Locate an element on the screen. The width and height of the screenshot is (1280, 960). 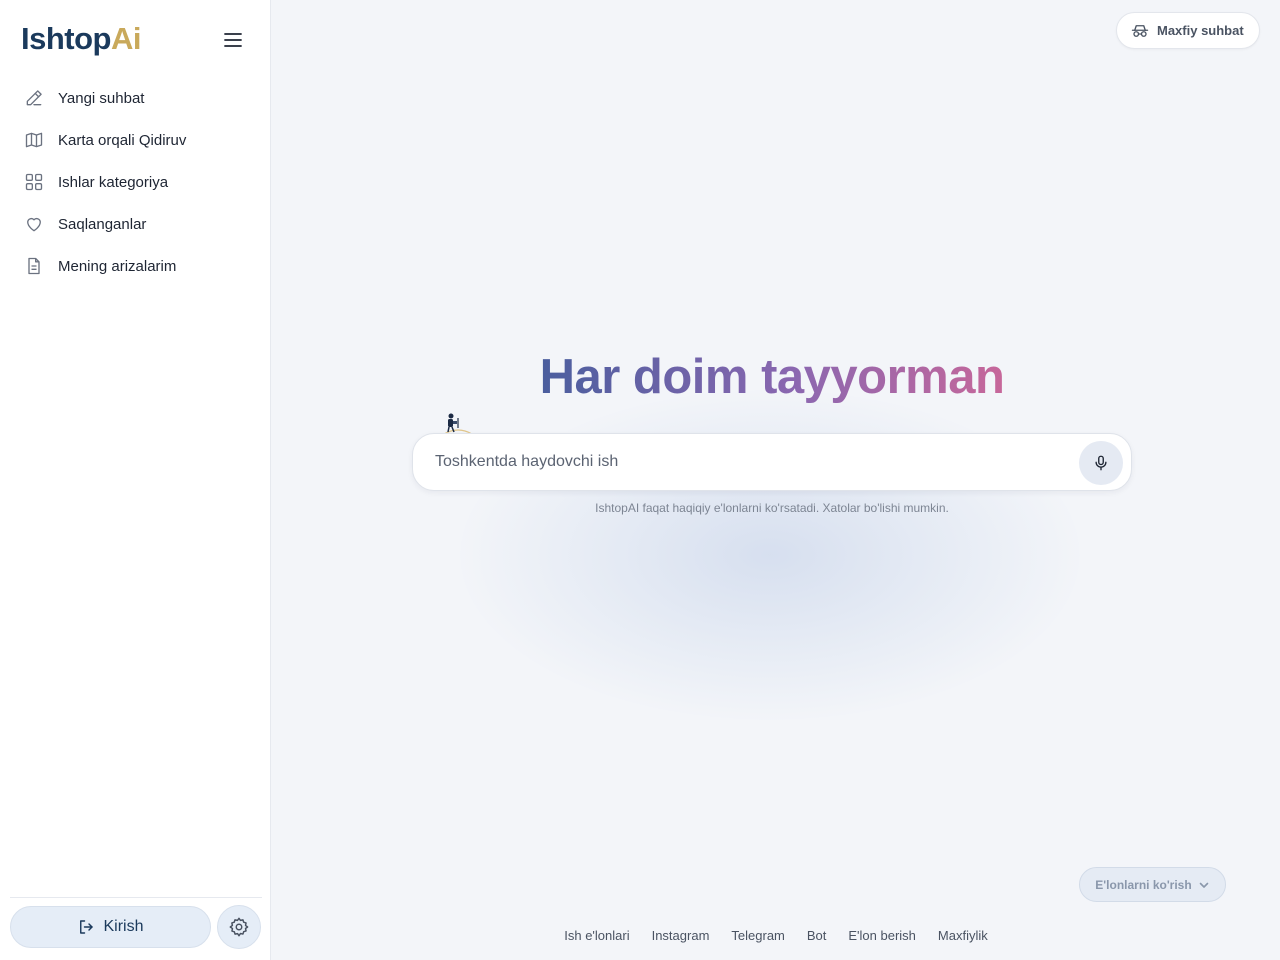
private-chat-label: Maxfiy suhbat is located at coordinates (1200, 30).